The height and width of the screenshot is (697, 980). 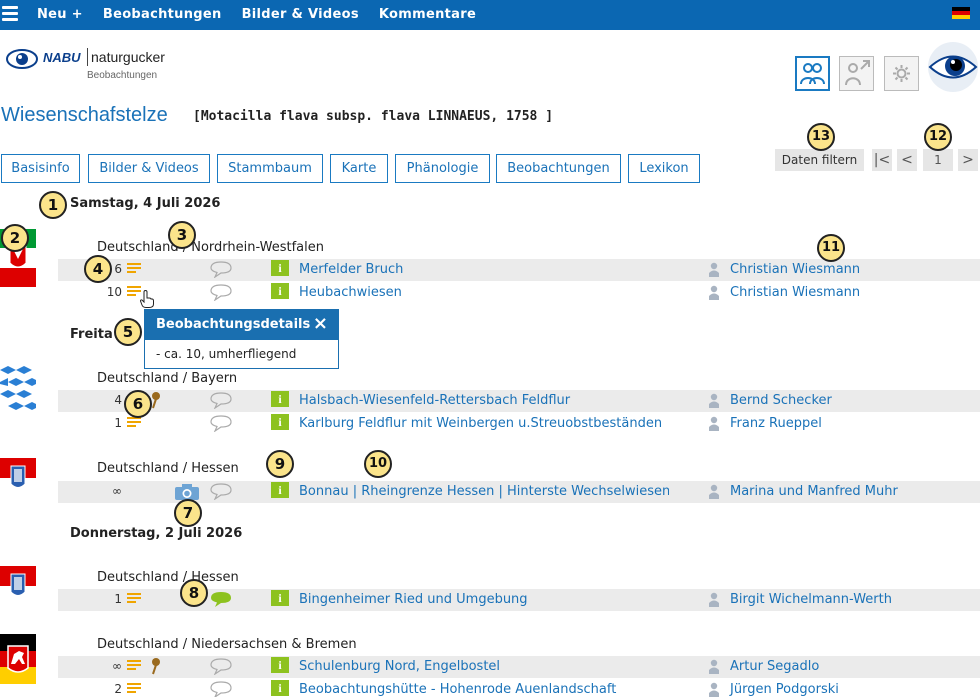 What do you see at coordinates (901, 73) in the screenshot?
I see `settings-button` at bounding box center [901, 73].